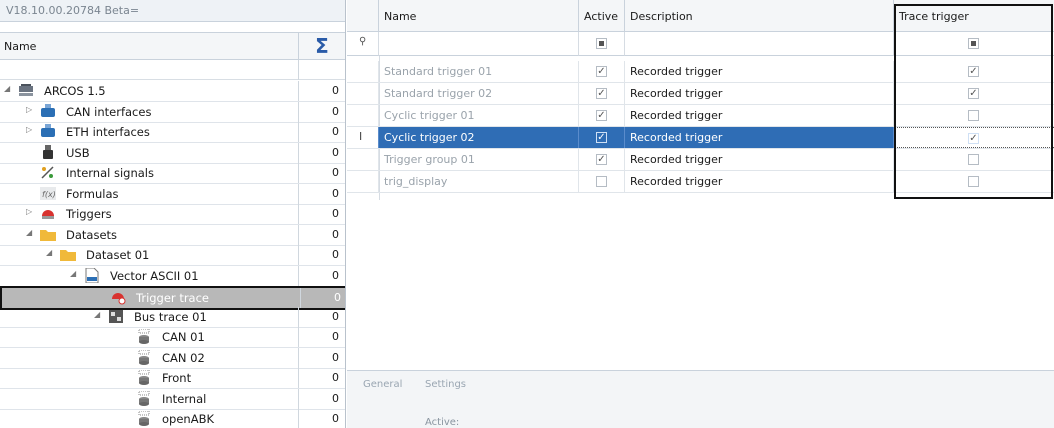 The image size is (1054, 428). Describe the element at coordinates (172, 214) in the screenshot. I see `tree-row: ▷ Triggers 0` at that location.